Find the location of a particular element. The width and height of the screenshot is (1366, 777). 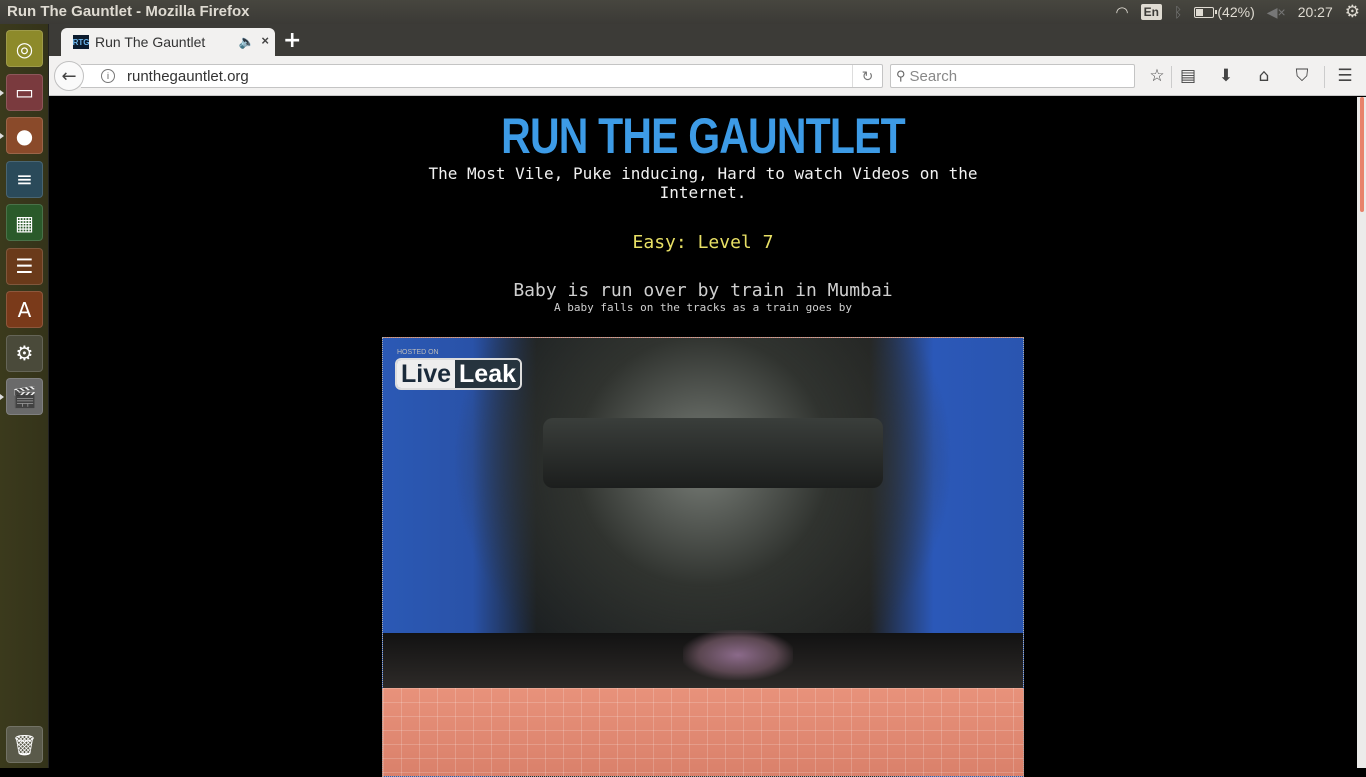

search-placeholder: Search is located at coordinates (933, 76).